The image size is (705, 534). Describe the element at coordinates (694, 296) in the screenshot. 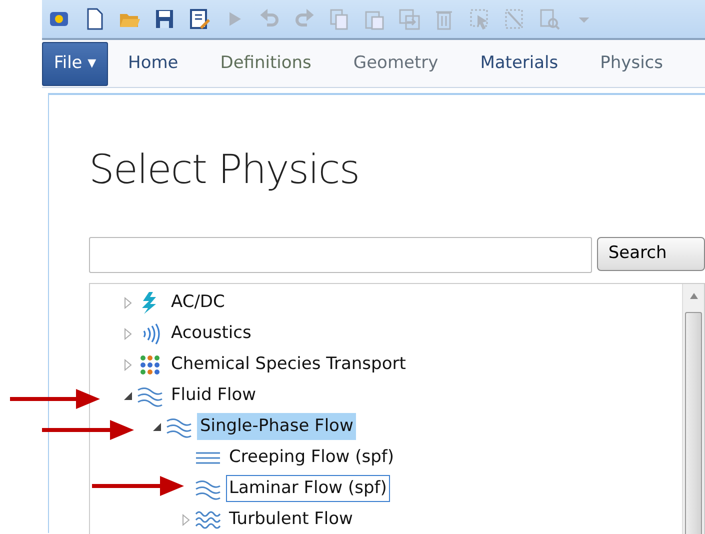

I see `scroll-up-icon` at that location.